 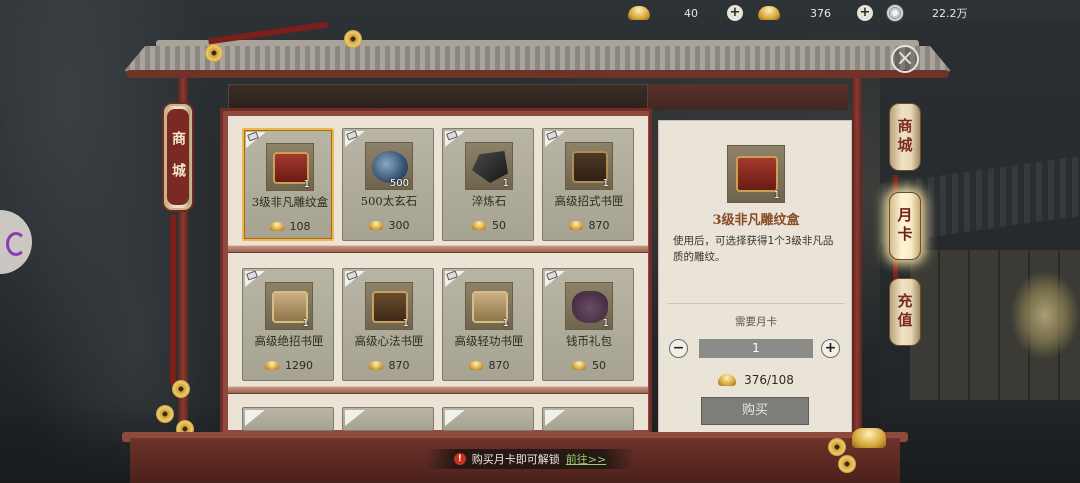 I want to click on item-name: 高级轻功书匣, so click(x=489, y=341).